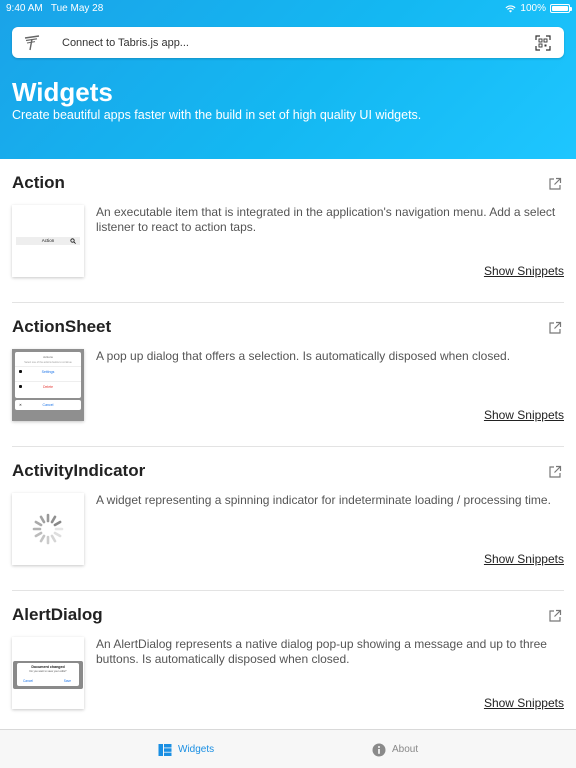 The image size is (576, 768). I want to click on tab-about: About, so click(395, 749).